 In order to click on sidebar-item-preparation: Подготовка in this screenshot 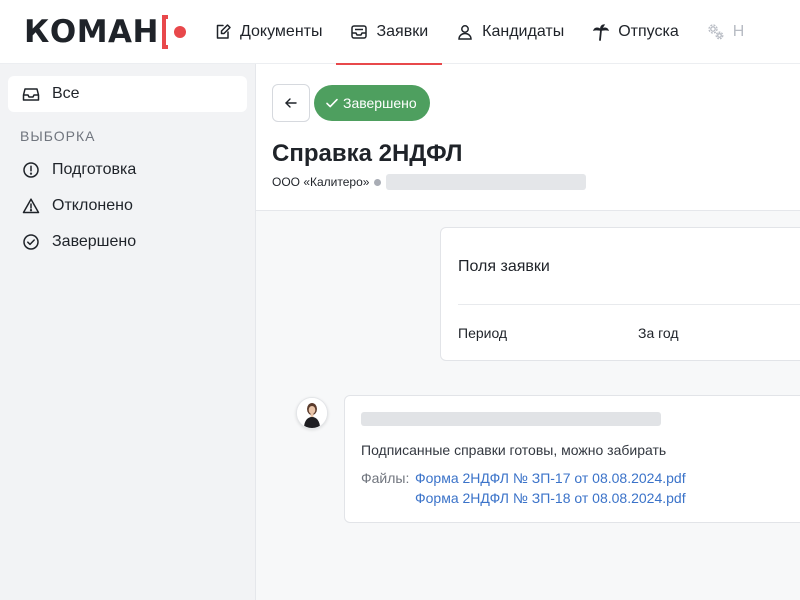, I will do `click(127, 170)`.